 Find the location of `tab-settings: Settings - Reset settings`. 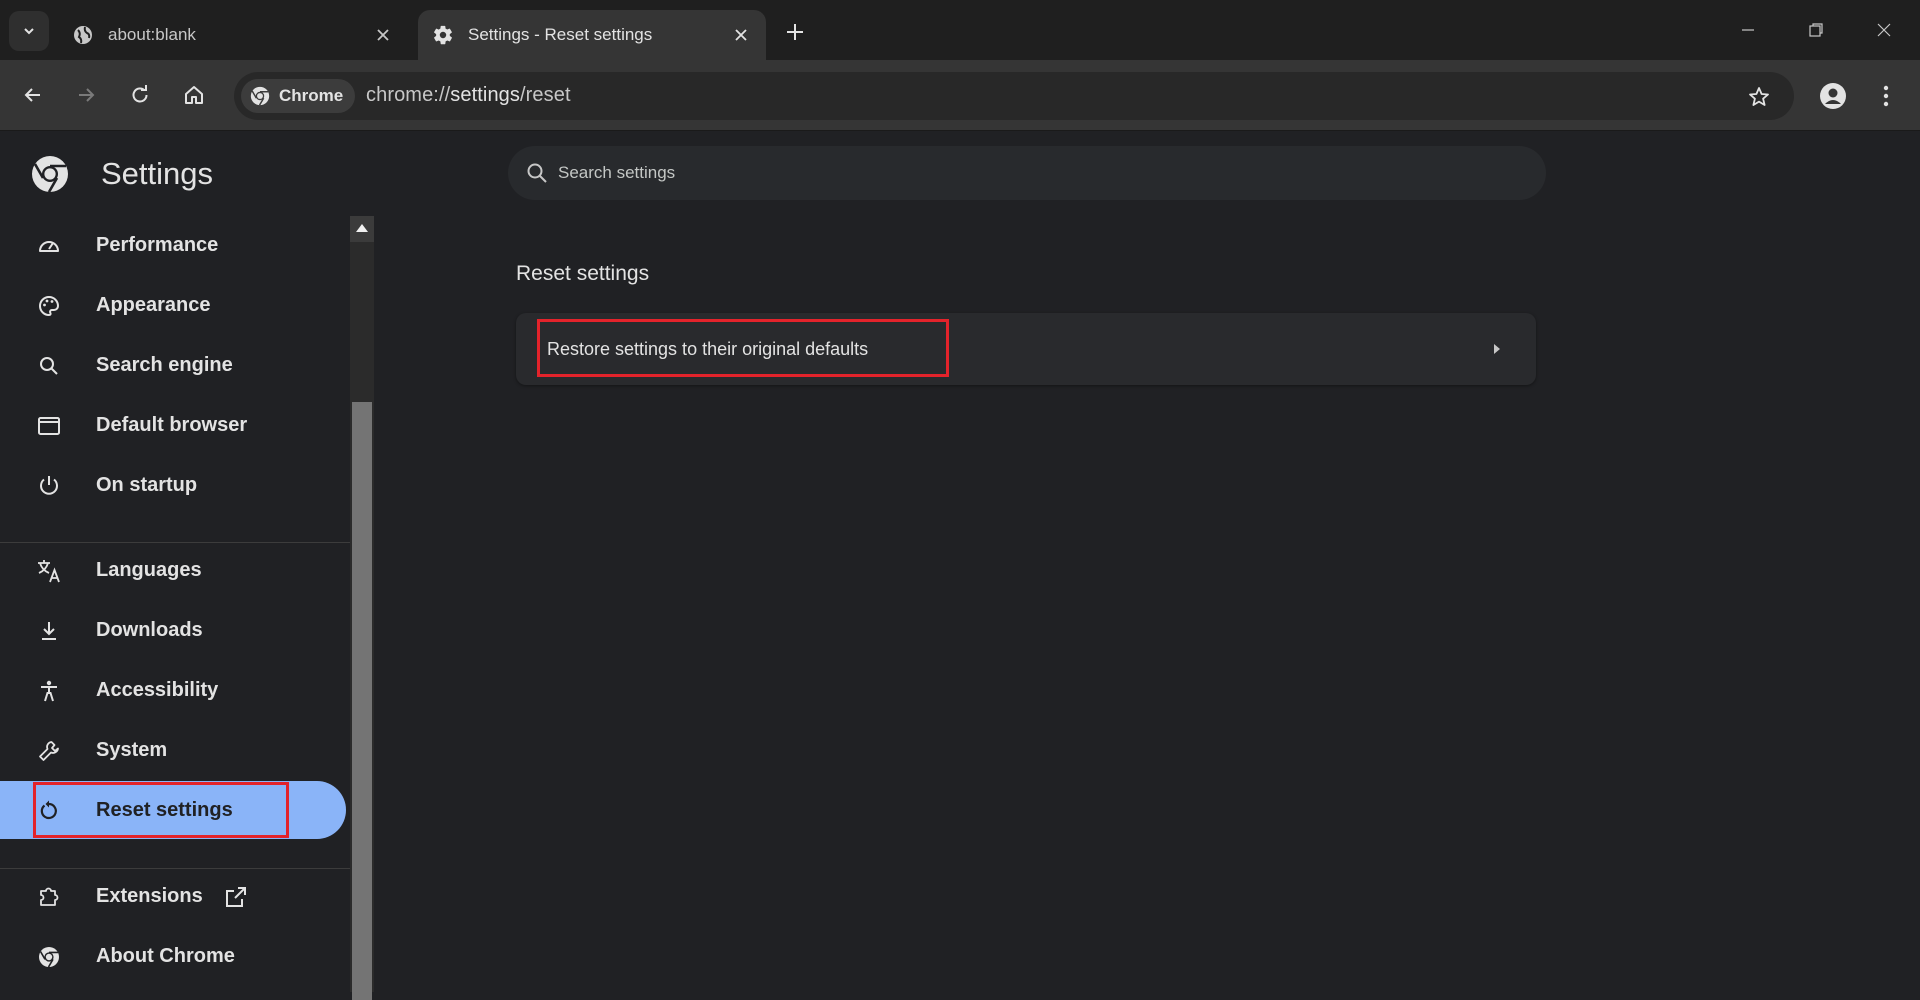

tab-settings: Settings - Reset settings is located at coordinates (592, 35).